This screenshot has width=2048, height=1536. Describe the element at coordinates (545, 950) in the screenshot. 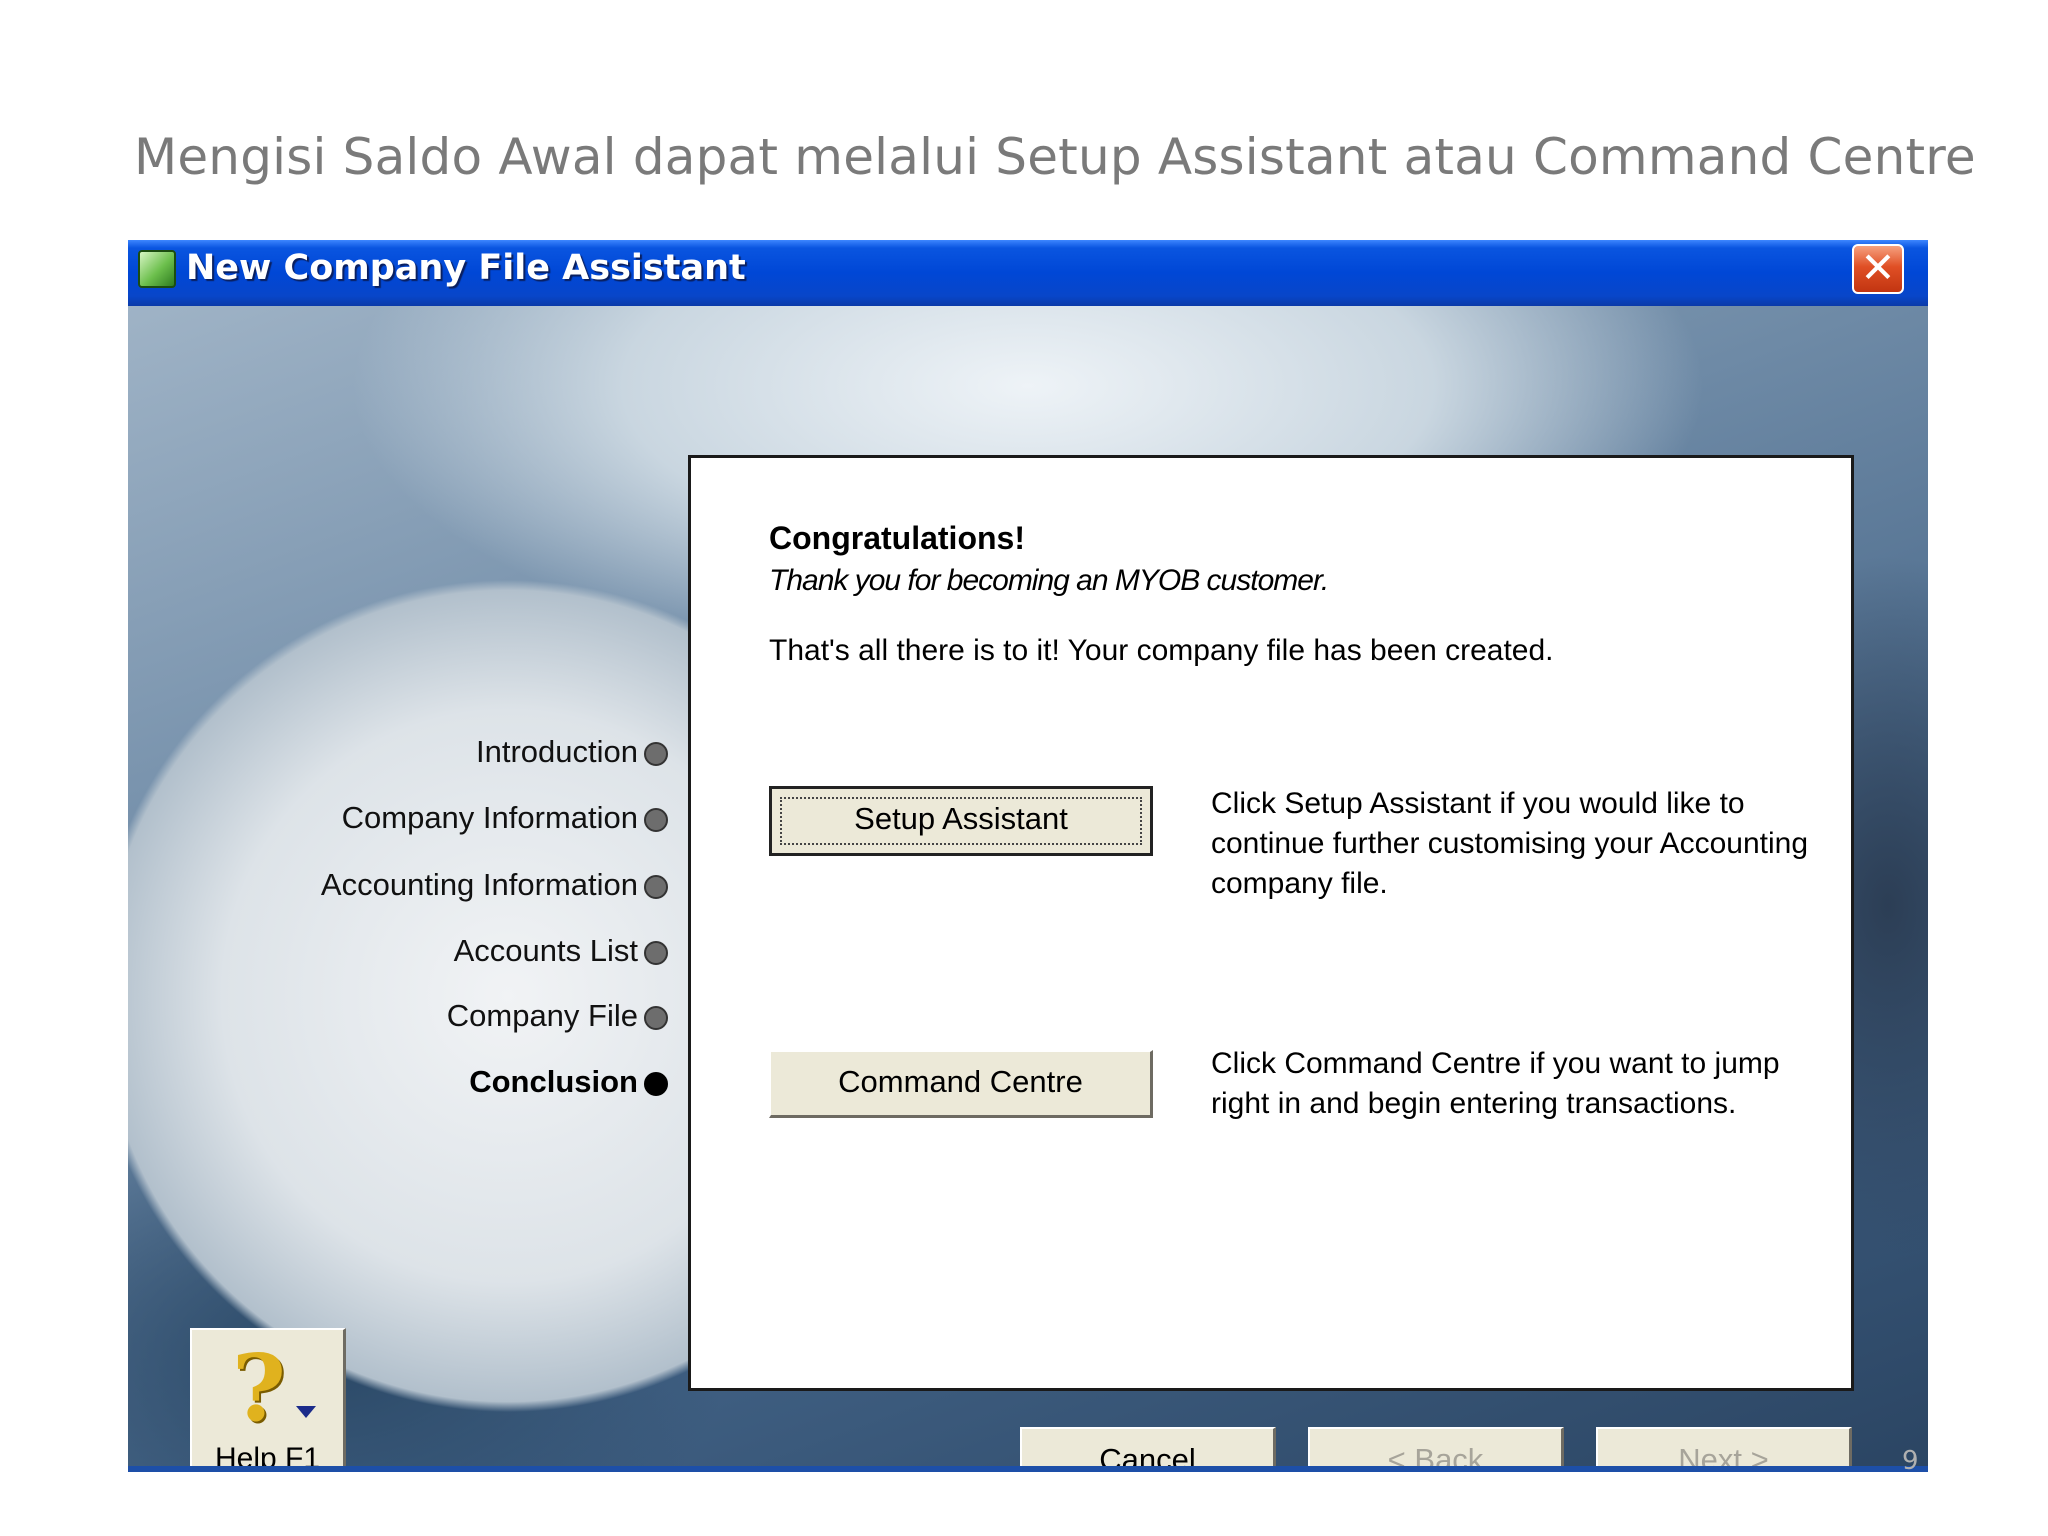

I see `step-label: Accounts List` at that location.